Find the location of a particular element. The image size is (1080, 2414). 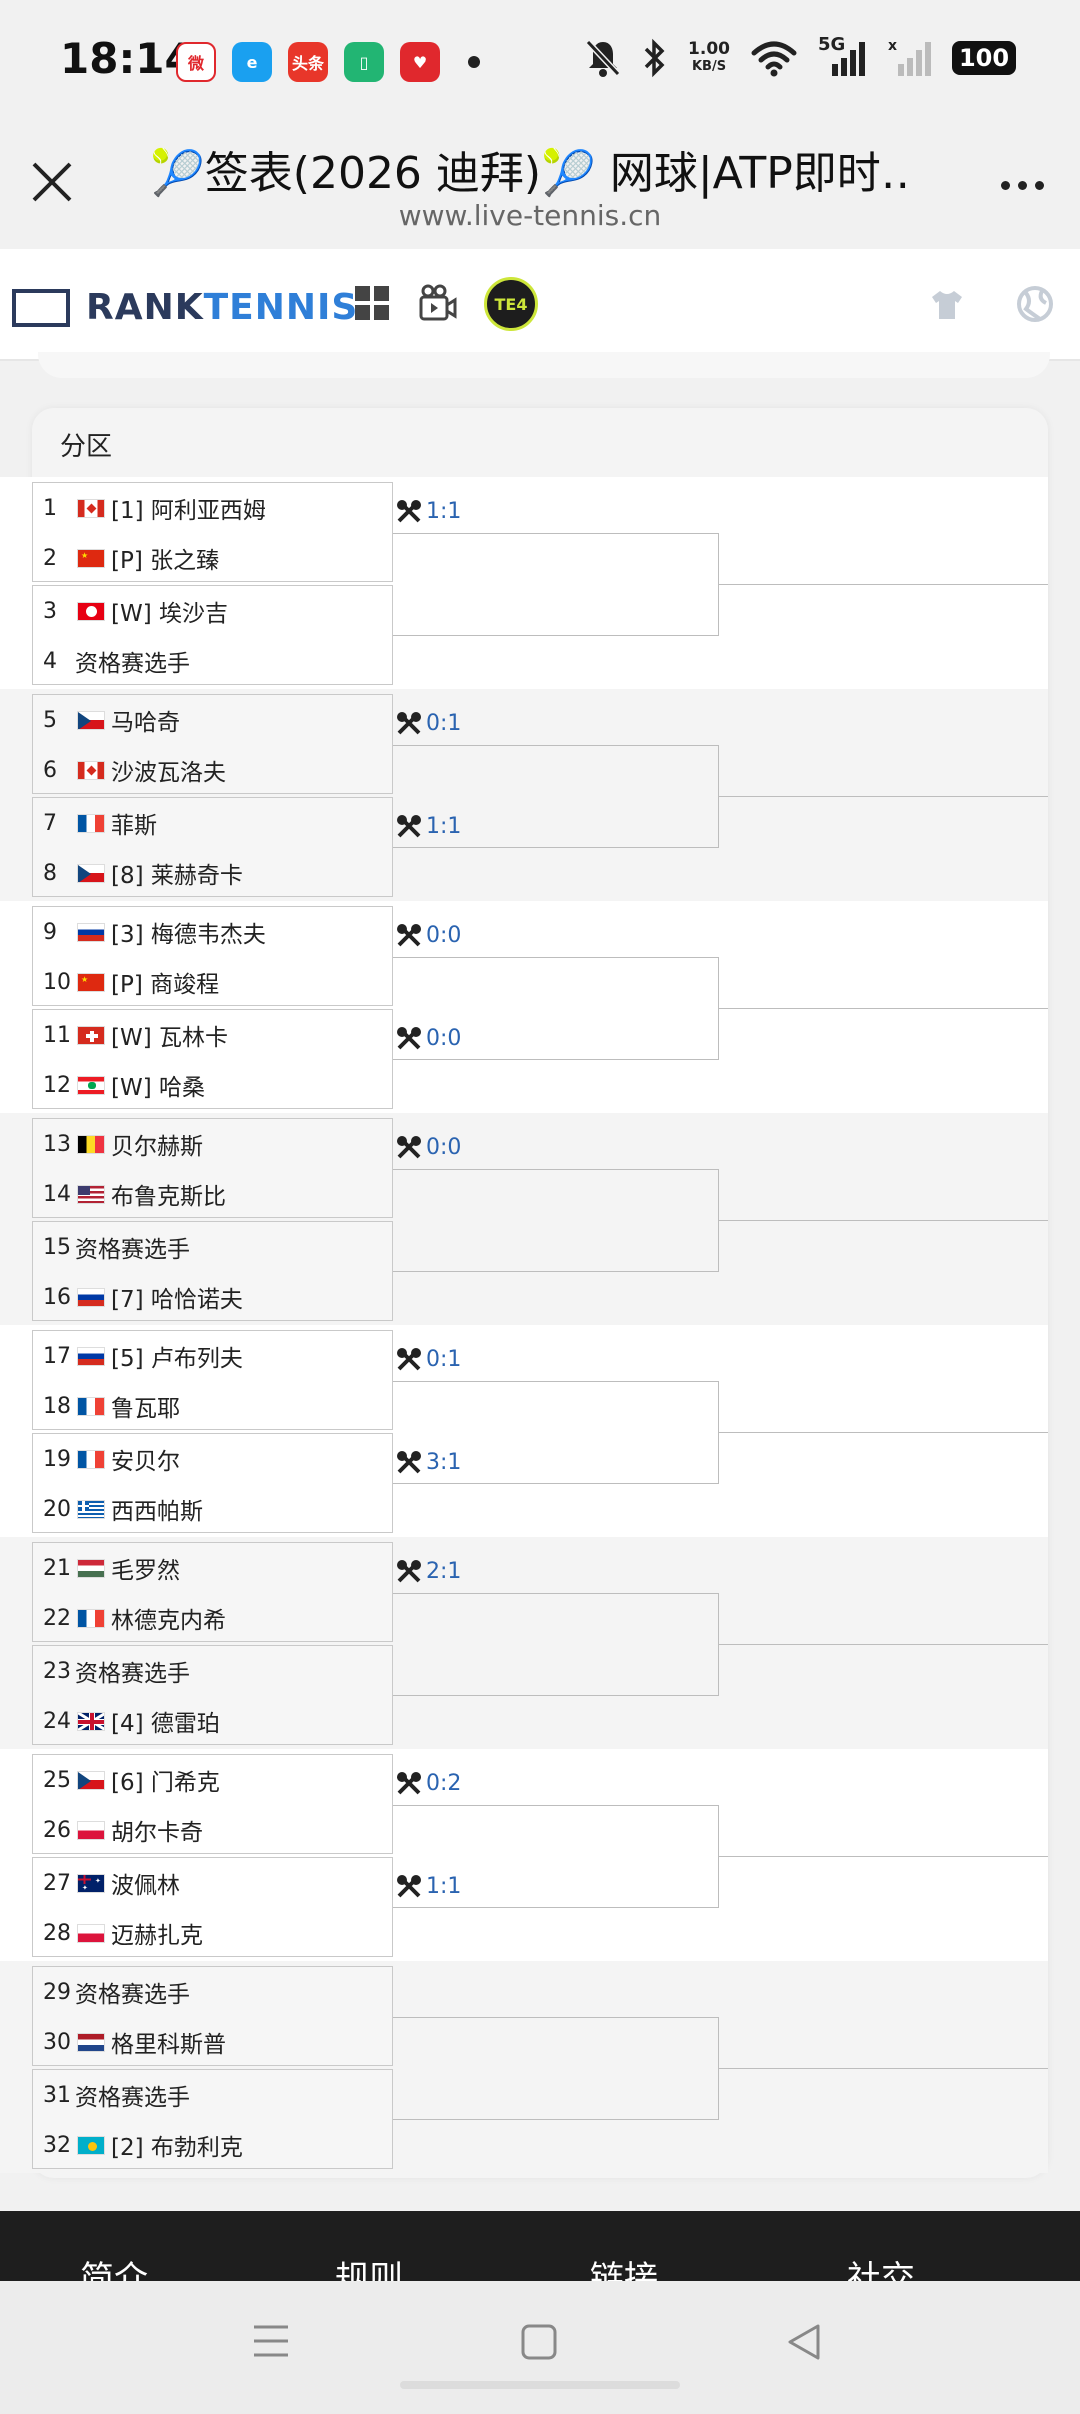

player-row: 25 [6] 门希克 is located at coordinates (126, 1780).